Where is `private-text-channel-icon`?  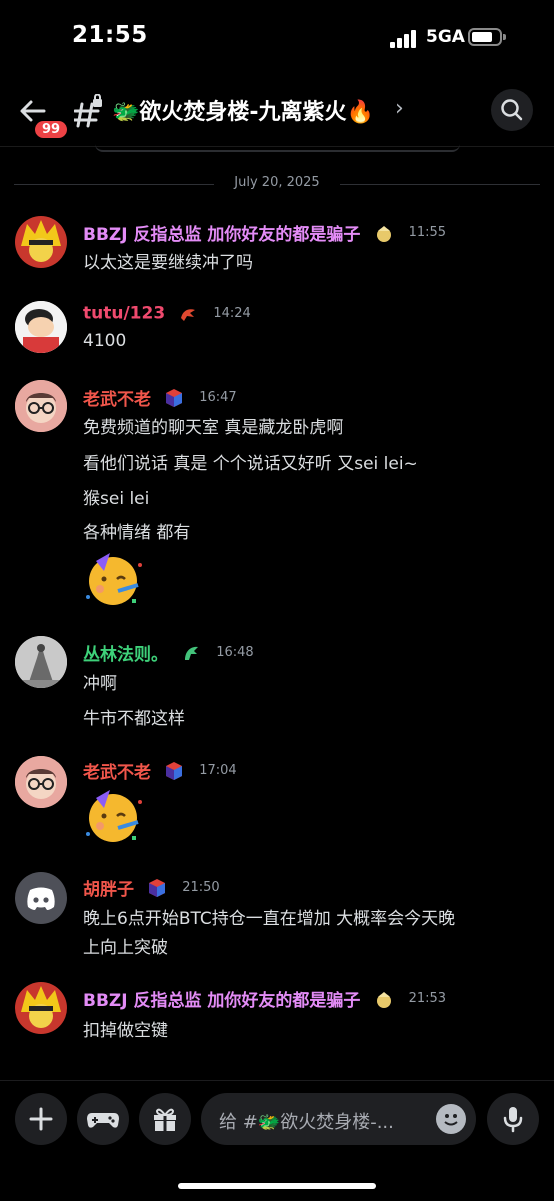 private-text-channel-icon is located at coordinates (88, 110).